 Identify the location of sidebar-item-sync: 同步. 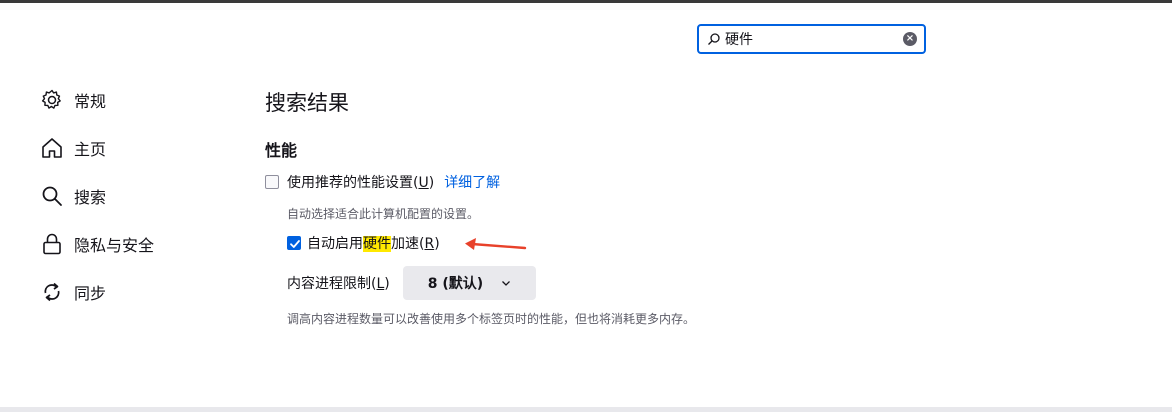
(73, 292).